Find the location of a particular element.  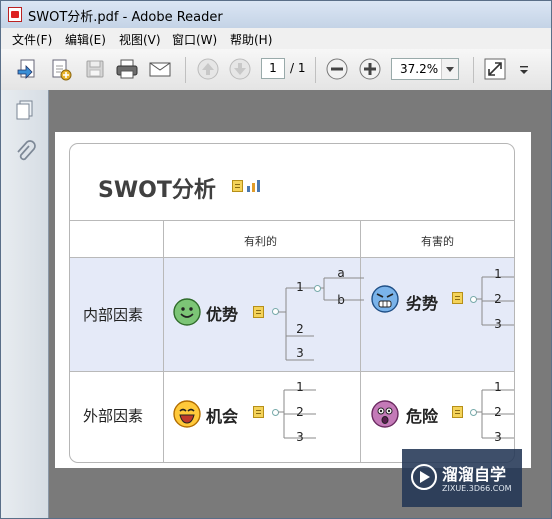

menu-help: 帮助(H) is located at coordinates (251, 39).